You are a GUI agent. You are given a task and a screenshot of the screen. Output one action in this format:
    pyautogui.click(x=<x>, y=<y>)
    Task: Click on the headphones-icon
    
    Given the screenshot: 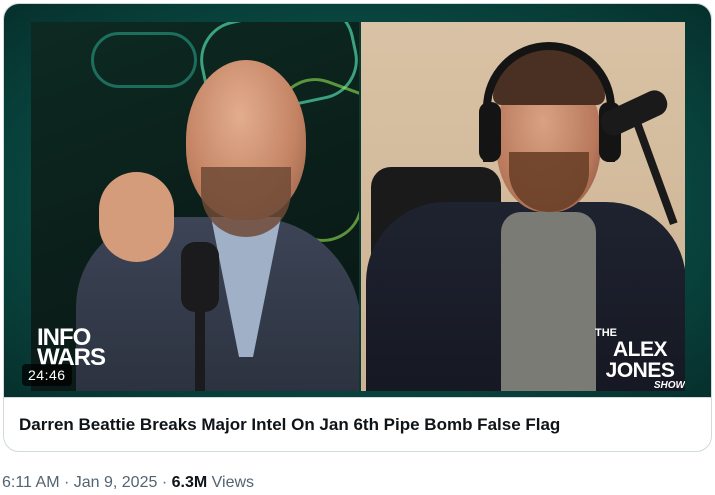 What is the action you would take?
    pyautogui.click(x=549, y=102)
    